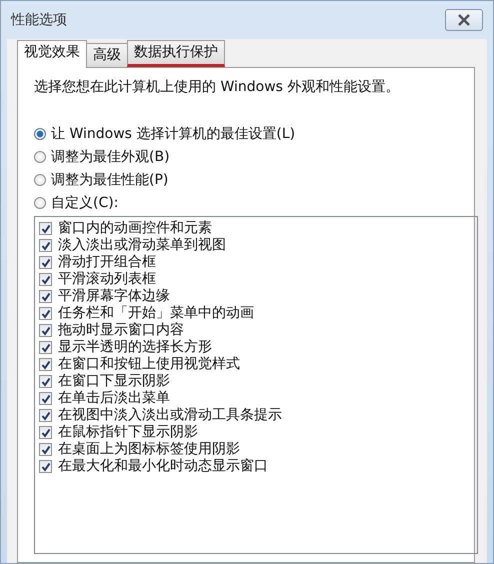 Image resolution: width=494 pixels, height=564 pixels. Describe the element at coordinates (110, 157) in the screenshot. I see `radio-label: 调整为最佳外观(B)` at that location.